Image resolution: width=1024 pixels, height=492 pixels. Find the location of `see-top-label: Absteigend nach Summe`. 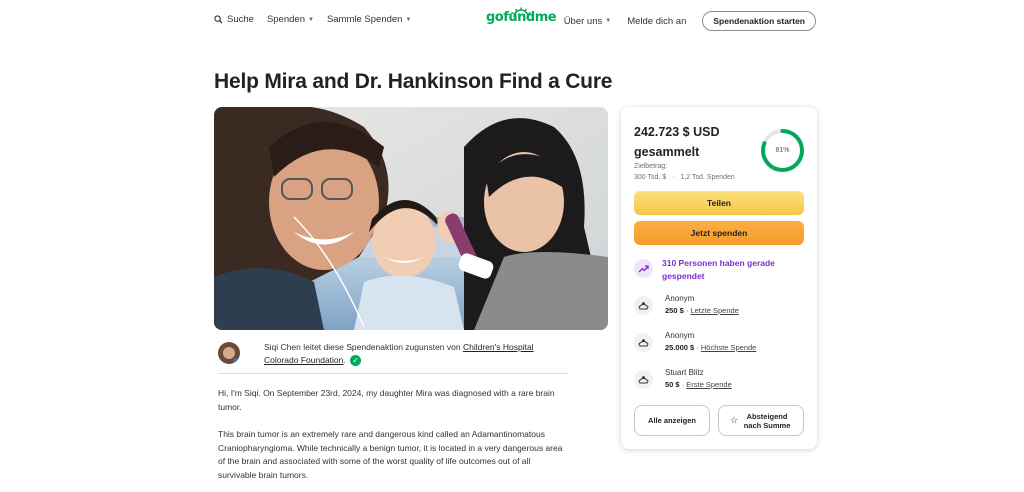

see-top-label: Absteigend nach Summe is located at coordinates (767, 420).